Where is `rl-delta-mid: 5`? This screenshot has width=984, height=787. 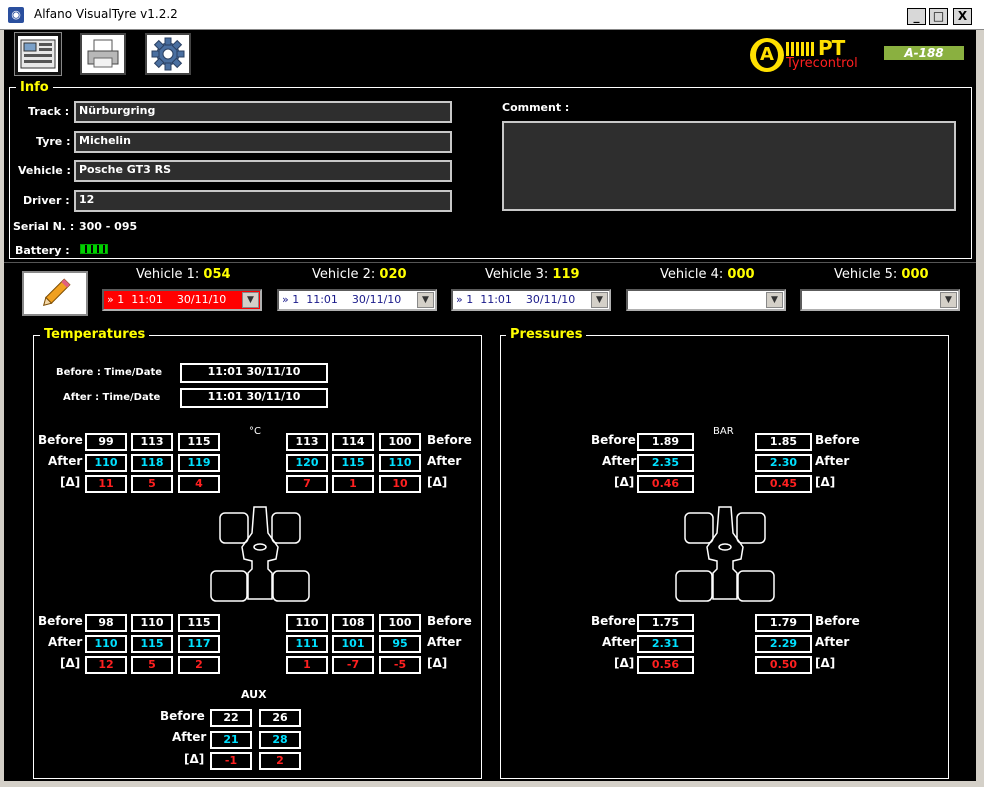
rl-delta-mid: 5 is located at coordinates (152, 665).